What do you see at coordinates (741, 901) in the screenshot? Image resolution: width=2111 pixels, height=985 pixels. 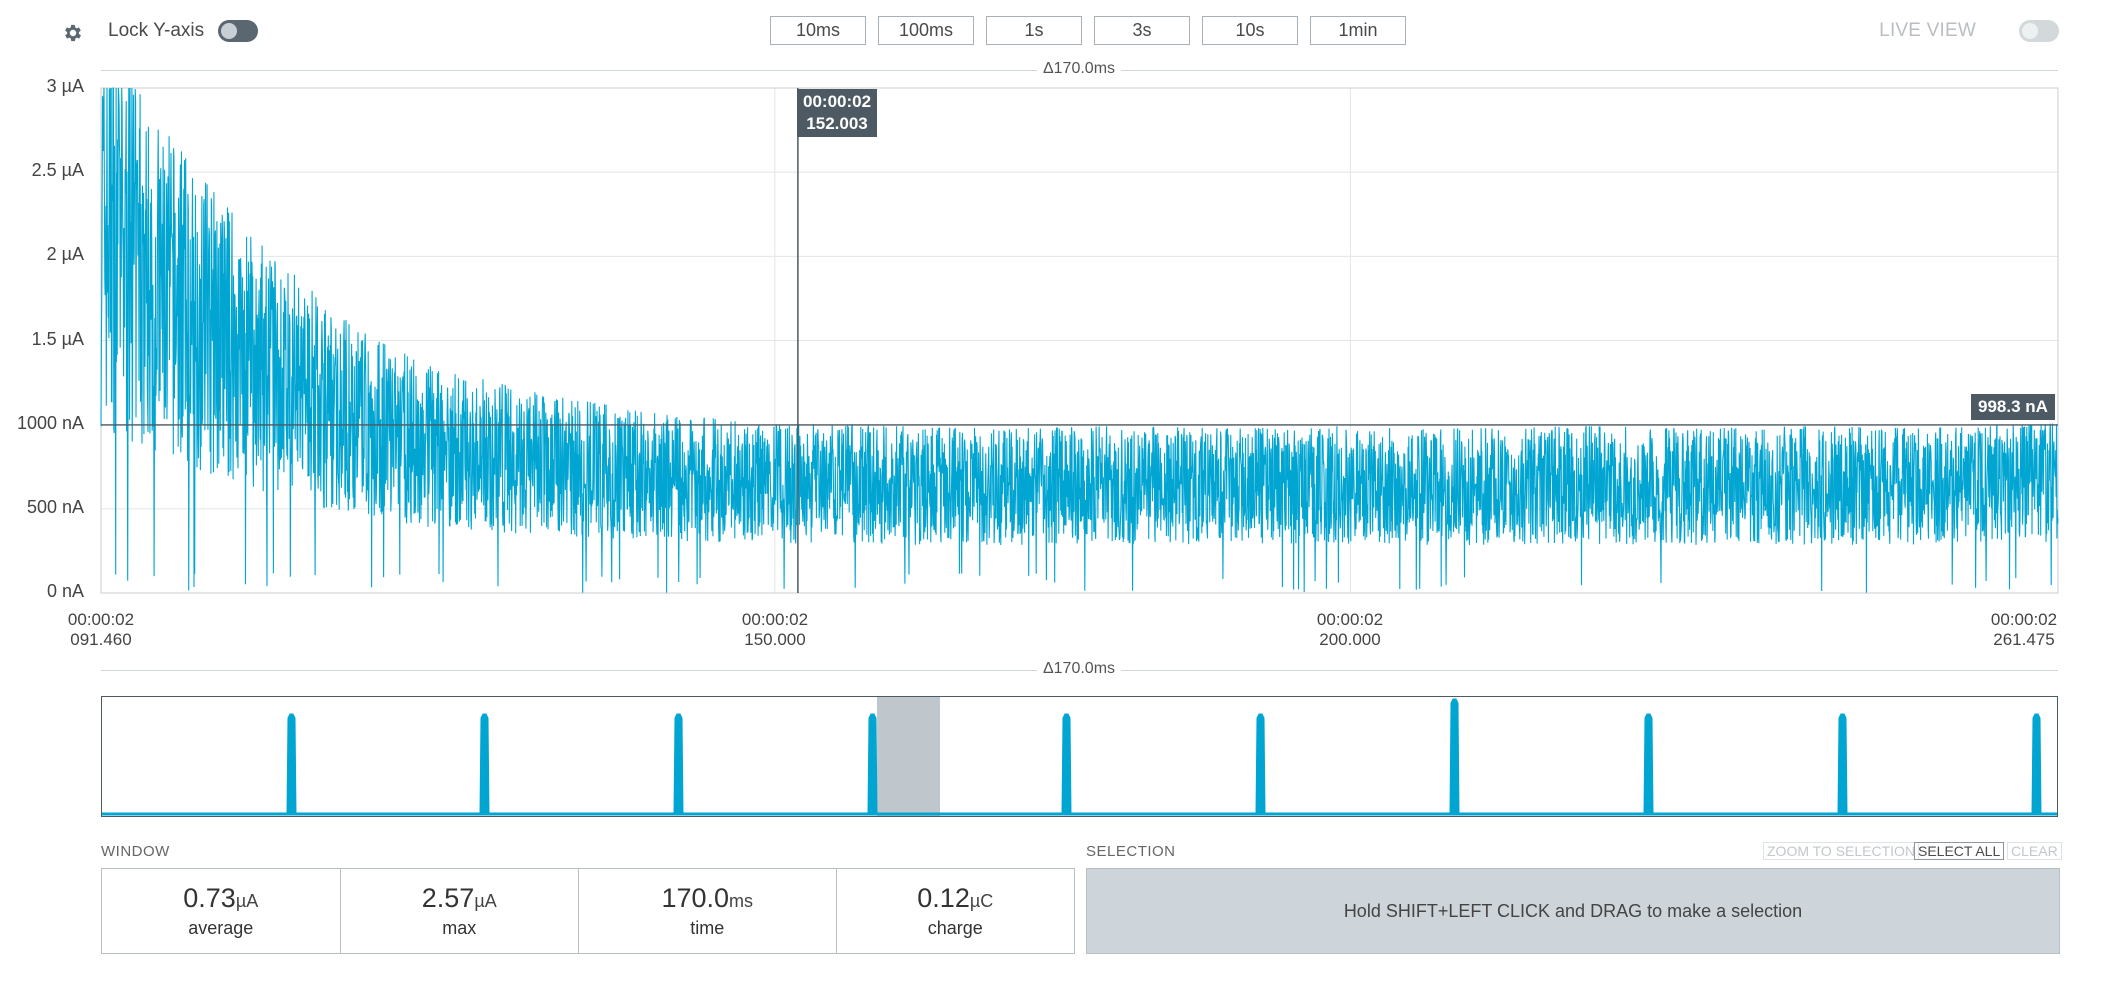 I see `stat-unit: ms` at bounding box center [741, 901].